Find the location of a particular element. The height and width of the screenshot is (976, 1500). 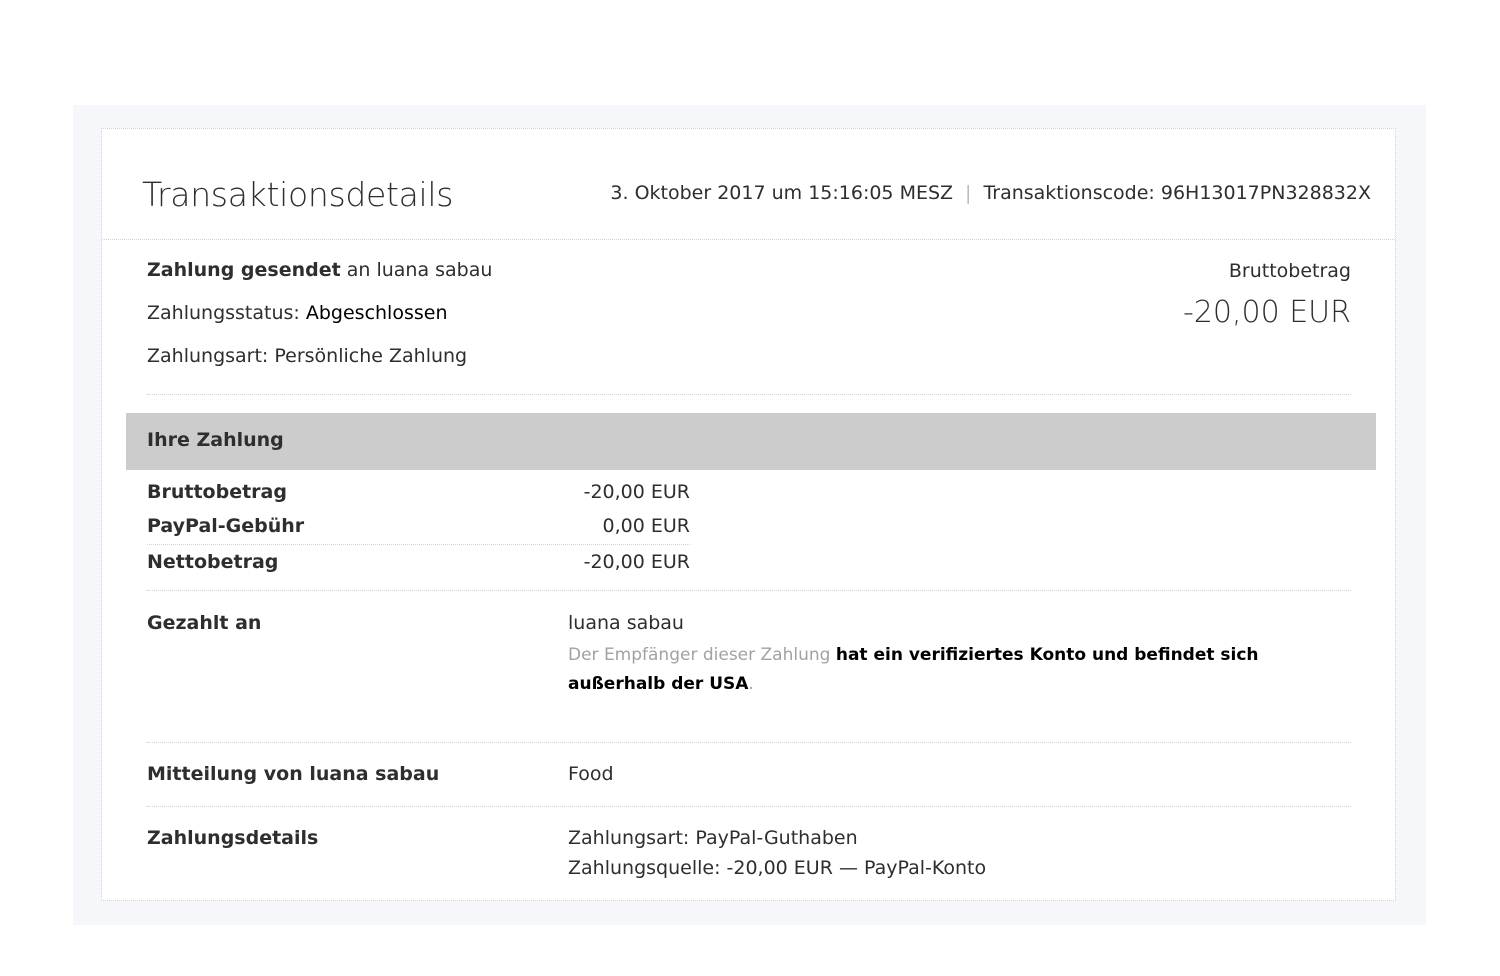

message-label: Mitteilung von luana sabau is located at coordinates (293, 774).